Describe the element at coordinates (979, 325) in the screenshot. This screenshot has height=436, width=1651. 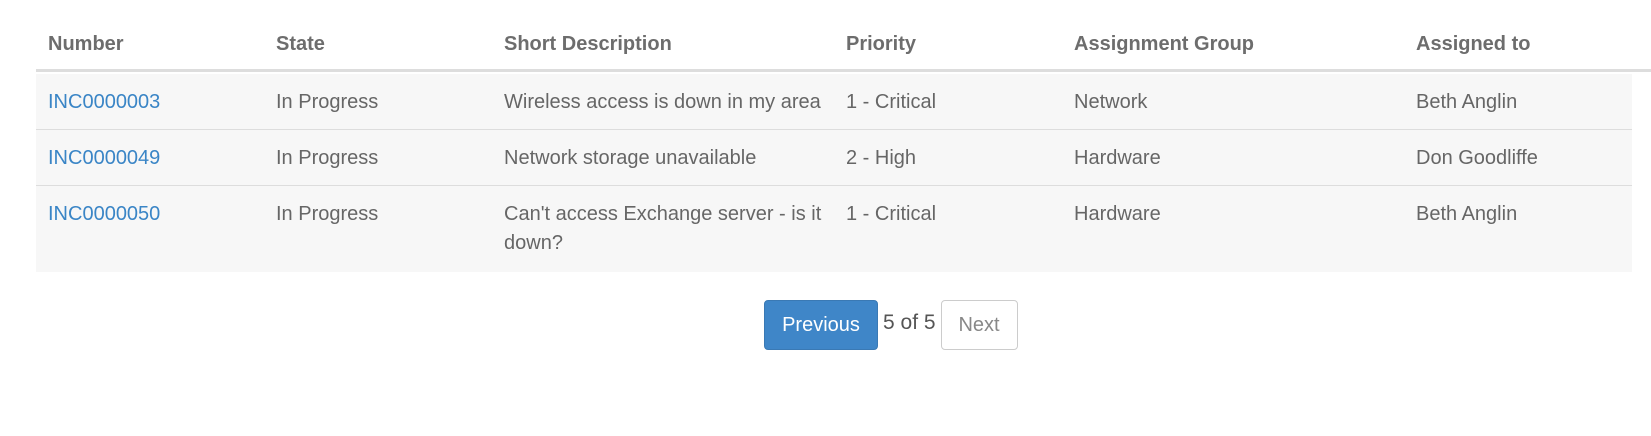
I see `next-button: Next` at that location.